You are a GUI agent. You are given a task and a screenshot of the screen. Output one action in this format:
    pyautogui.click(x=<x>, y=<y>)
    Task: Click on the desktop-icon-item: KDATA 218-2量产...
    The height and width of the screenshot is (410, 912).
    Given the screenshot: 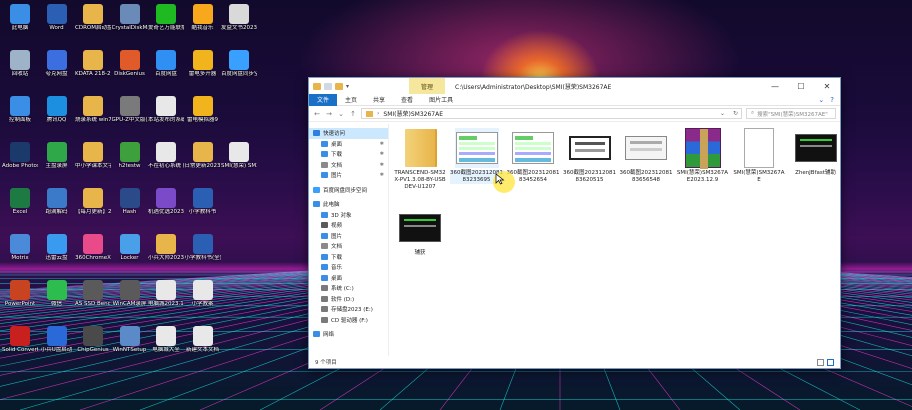 What is the action you would take?
    pyautogui.click(x=93, y=64)
    